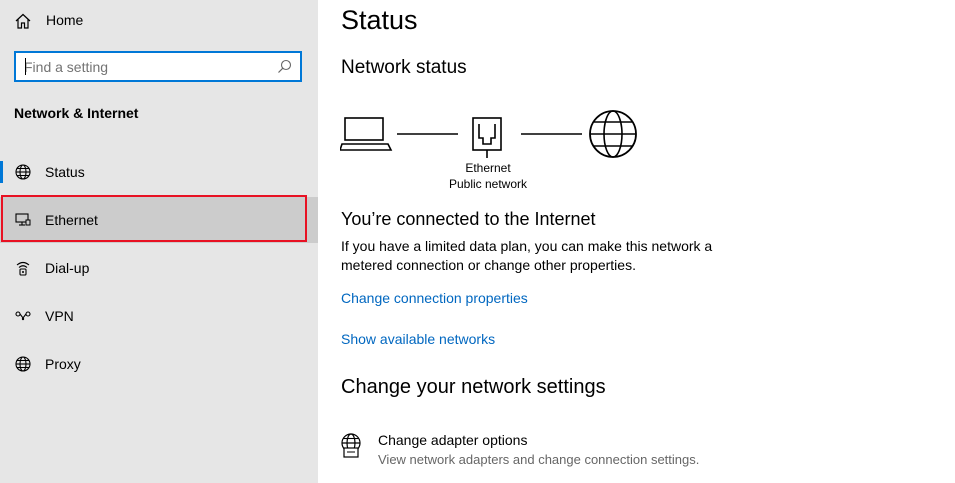 The image size is (955, 483). Describe the element at coordinates (418, 339) in the screenshot. I see `show-available-networks-link: Show available networks` at that location.